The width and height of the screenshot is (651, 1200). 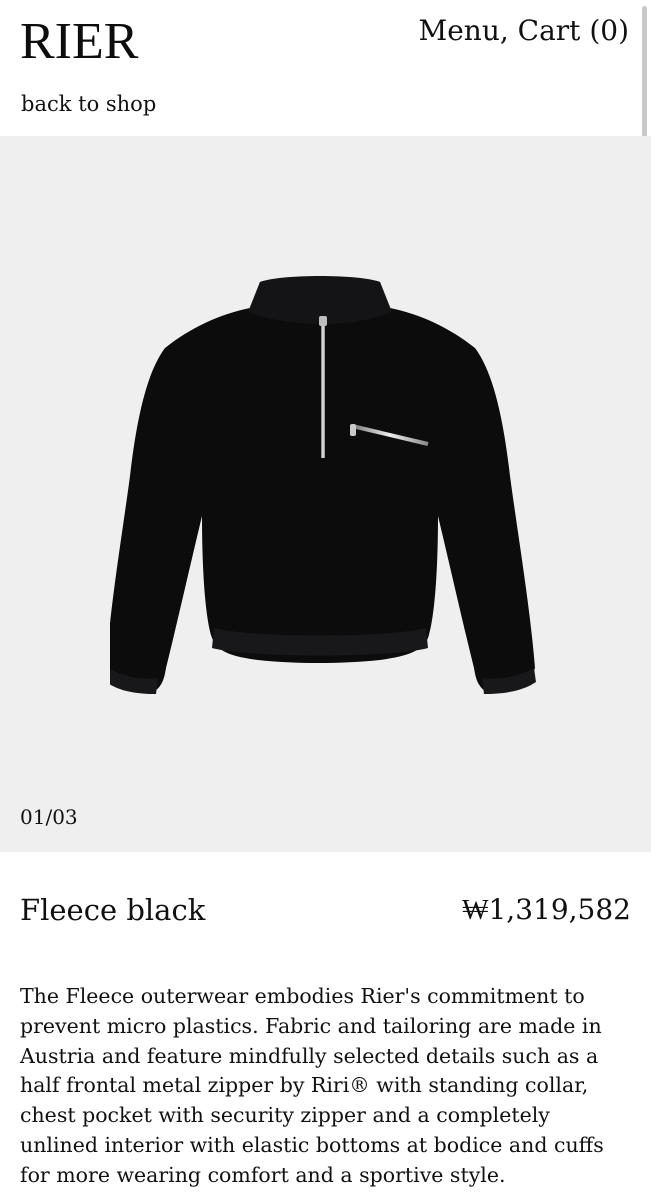 I want to click on front-zipper, so click(x=323, y=387).